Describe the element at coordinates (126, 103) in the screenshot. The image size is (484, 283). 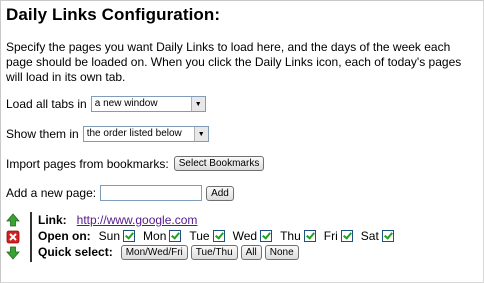
I see `load-tabs-value: a new window` at that location.